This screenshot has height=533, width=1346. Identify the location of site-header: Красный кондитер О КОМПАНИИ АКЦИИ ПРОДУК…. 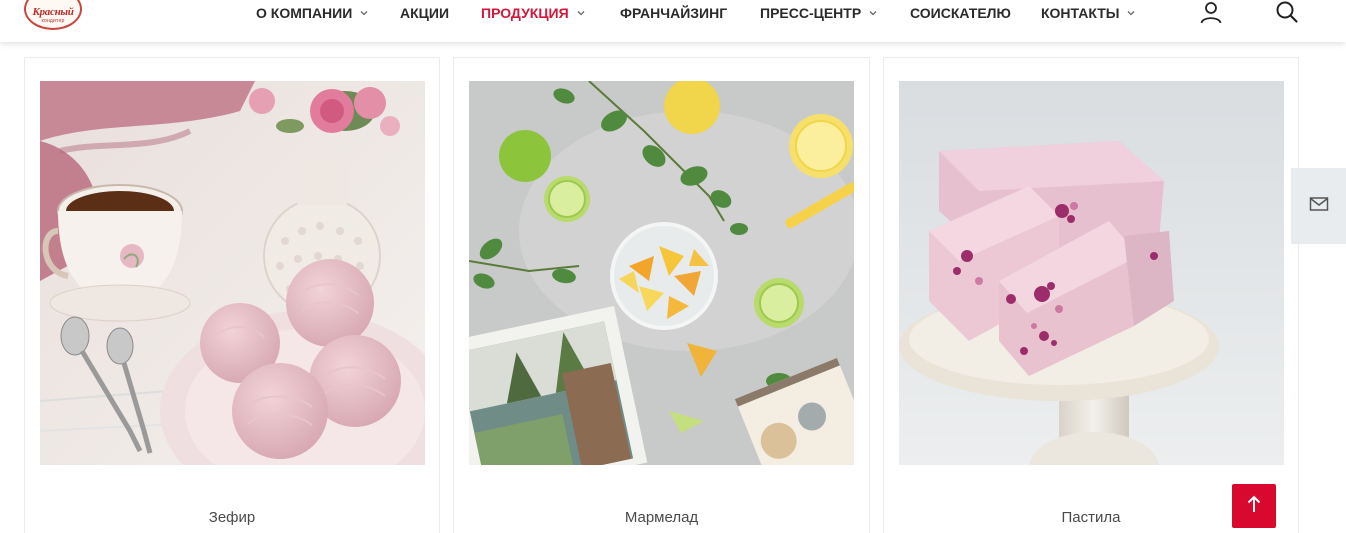
(673, 21).